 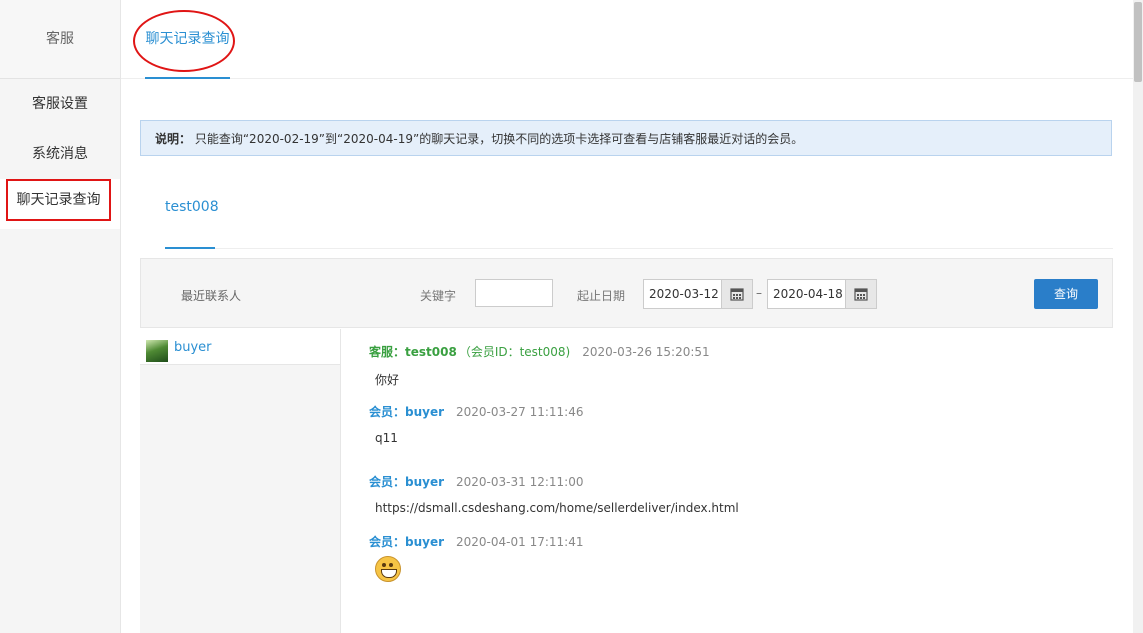 What do you see at coordinates (157, 351) in the screenshot?
I see `avatar` at bounding box center [157, 351].